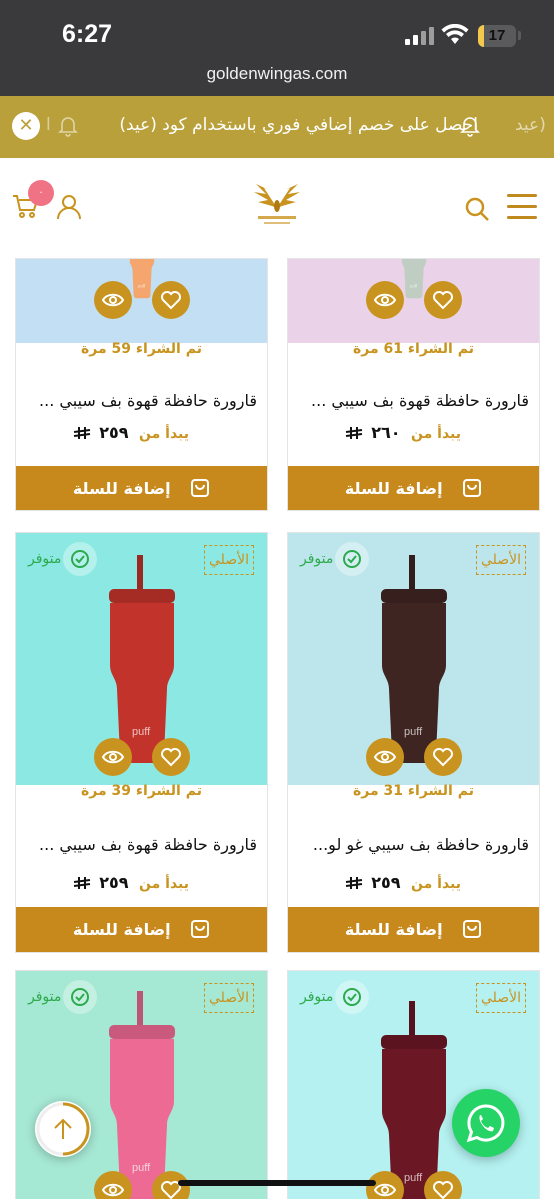 Image resolution: width=554 pixels, height=1199 pixels. Describe the element at coordinates (530, 125) in the screenshot. I see `promo-tail-text: (عيد` at that location.